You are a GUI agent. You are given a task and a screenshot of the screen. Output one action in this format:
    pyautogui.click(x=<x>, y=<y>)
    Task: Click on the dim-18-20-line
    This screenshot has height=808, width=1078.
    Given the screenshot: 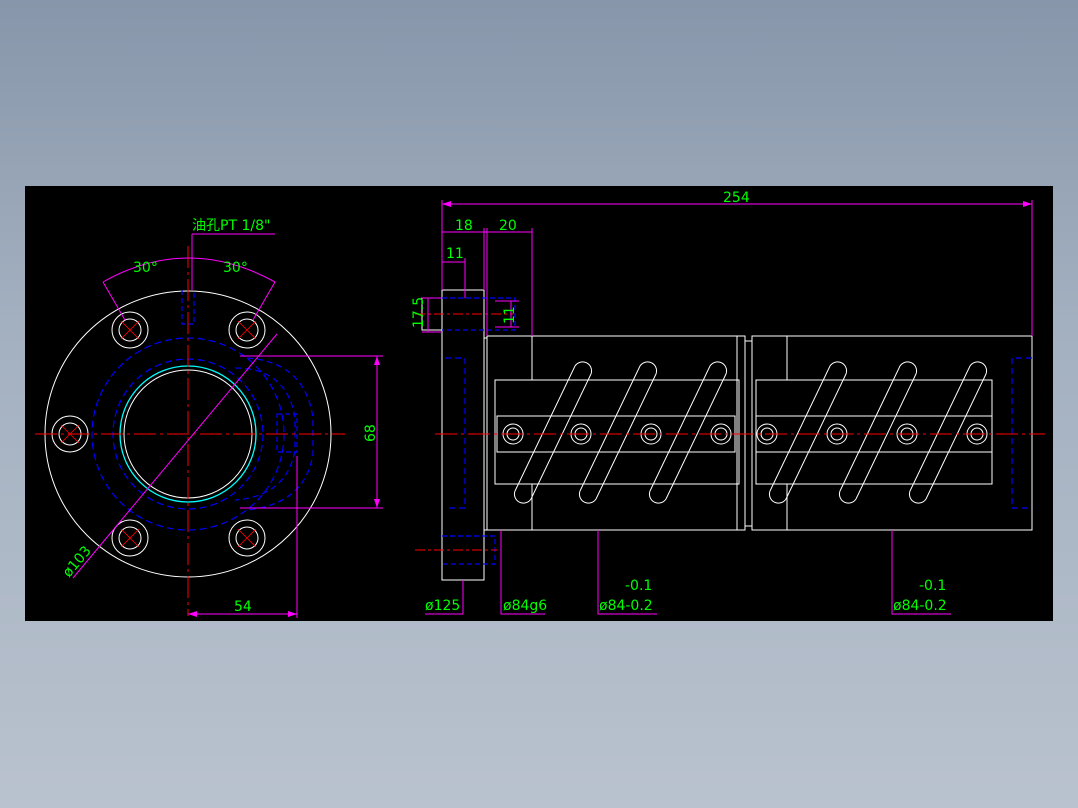 What is the action you would take?
    pyautogui.click(x=487, y=282)
    